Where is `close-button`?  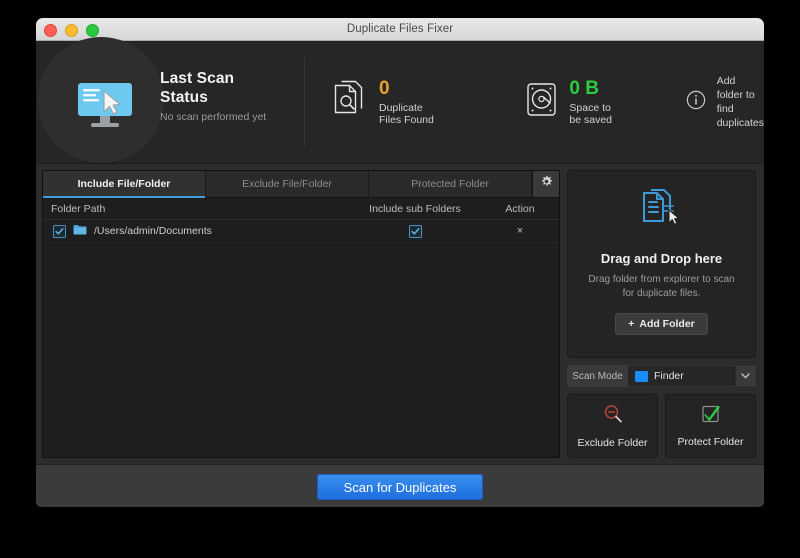 close-button is located at coordinates (50, 30).